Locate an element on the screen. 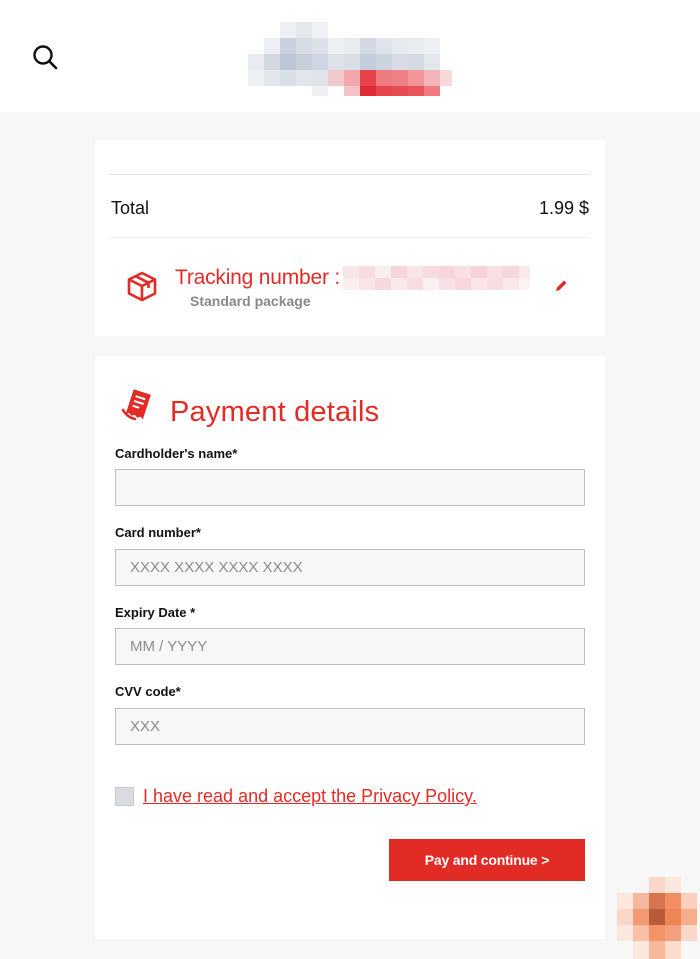 This screenshot has width=700, height=959. expiry-date-label: Expiry Date * is located at coordinates (155, 612).